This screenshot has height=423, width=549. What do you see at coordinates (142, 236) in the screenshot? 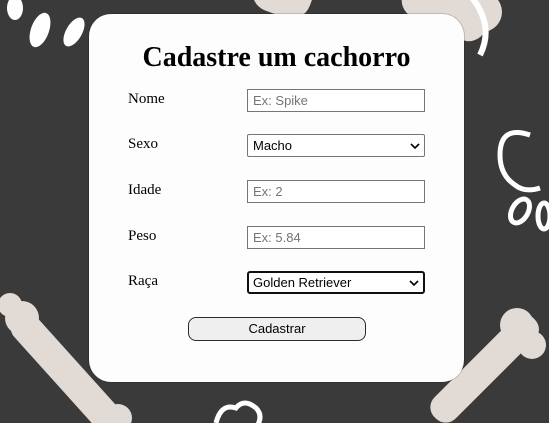
I see `weight-label: Peso` at bounding box center [142, 236].